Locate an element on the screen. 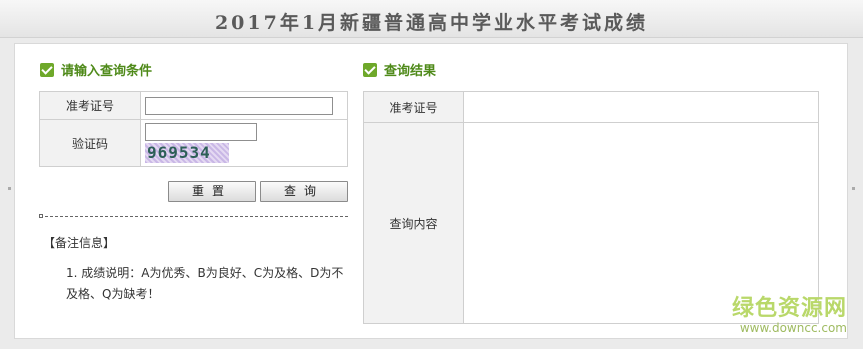 The height and width of the screenshot is (349, 863). divider-dot is located at coordinates (41, 216).